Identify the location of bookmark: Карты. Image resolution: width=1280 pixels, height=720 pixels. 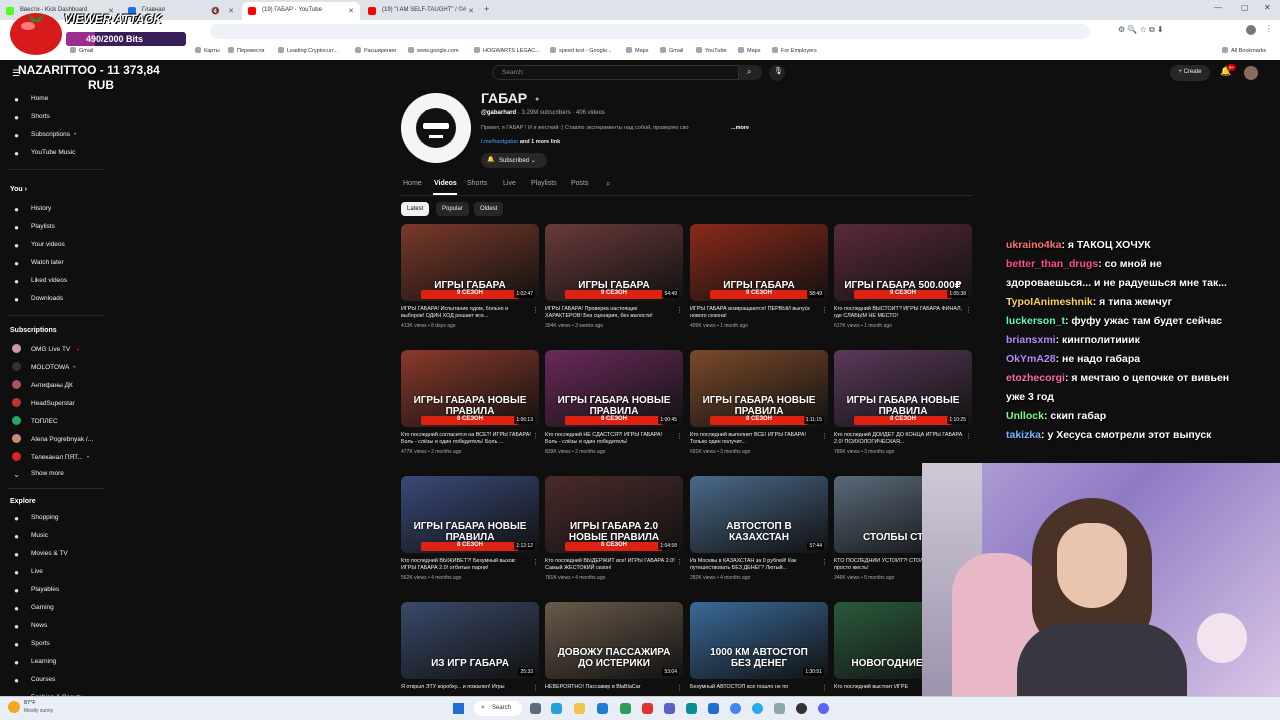
(207, 50).